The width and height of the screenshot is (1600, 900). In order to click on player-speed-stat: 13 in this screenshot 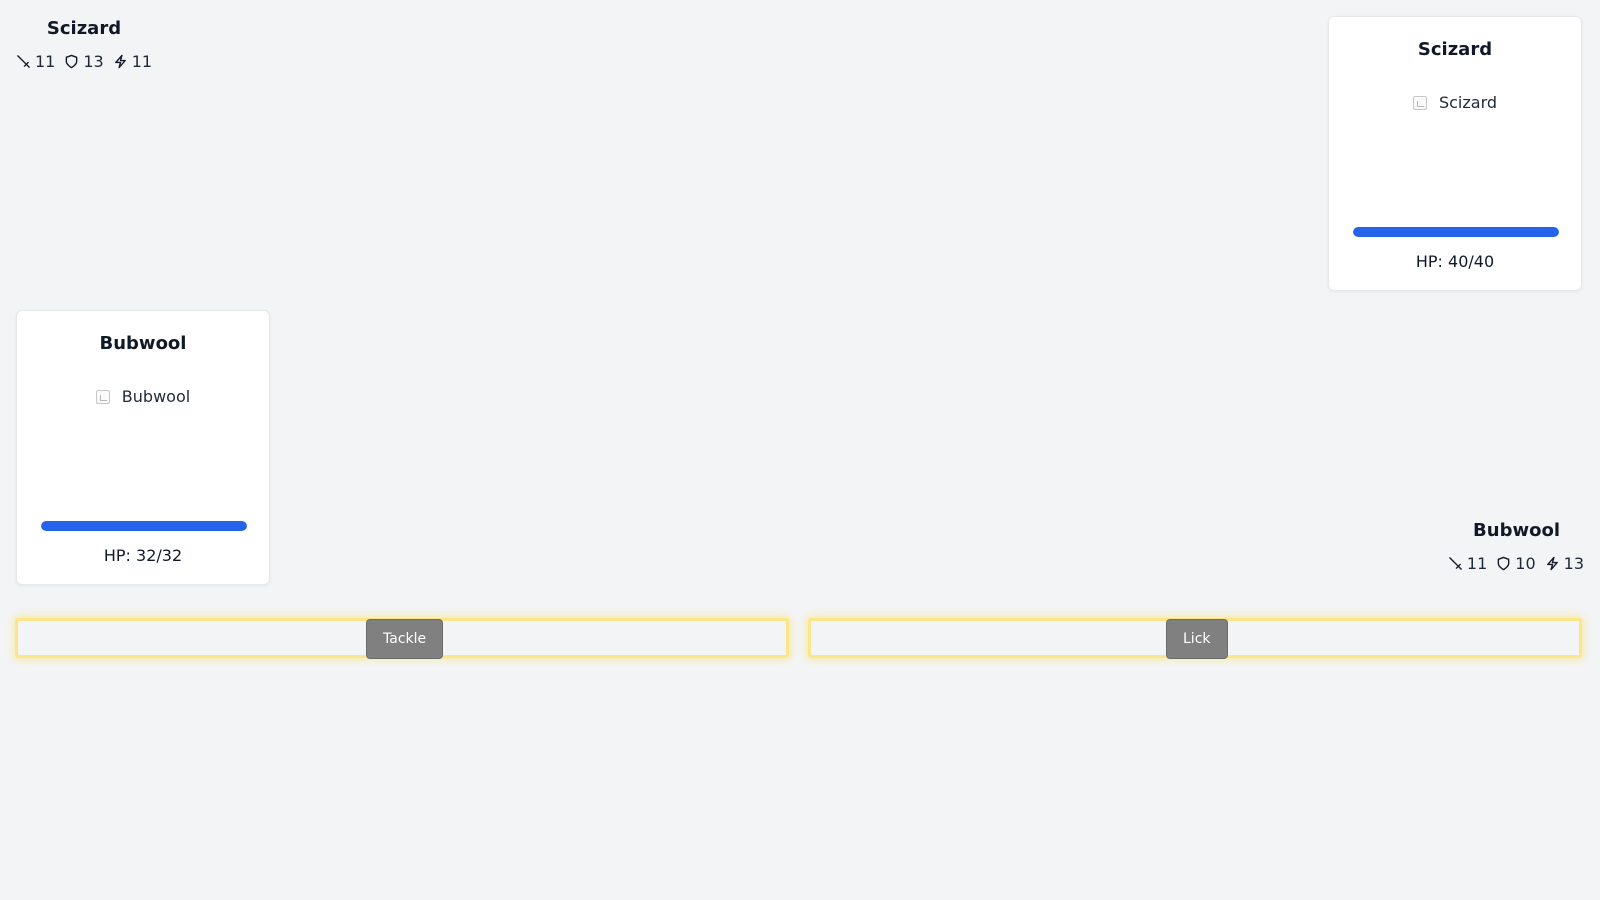, I will do `click(1564, 563)`.